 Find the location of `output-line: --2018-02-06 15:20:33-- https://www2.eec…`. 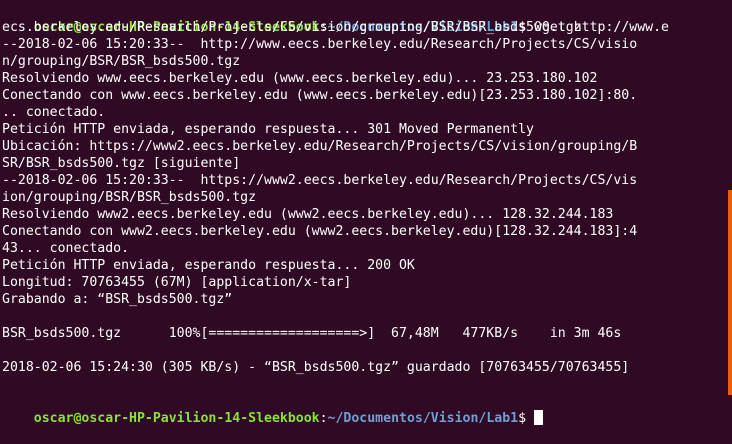

output-line: --2018-02-06 15:20:33-- https://www2.eec… is located at coordinates (320, 180).